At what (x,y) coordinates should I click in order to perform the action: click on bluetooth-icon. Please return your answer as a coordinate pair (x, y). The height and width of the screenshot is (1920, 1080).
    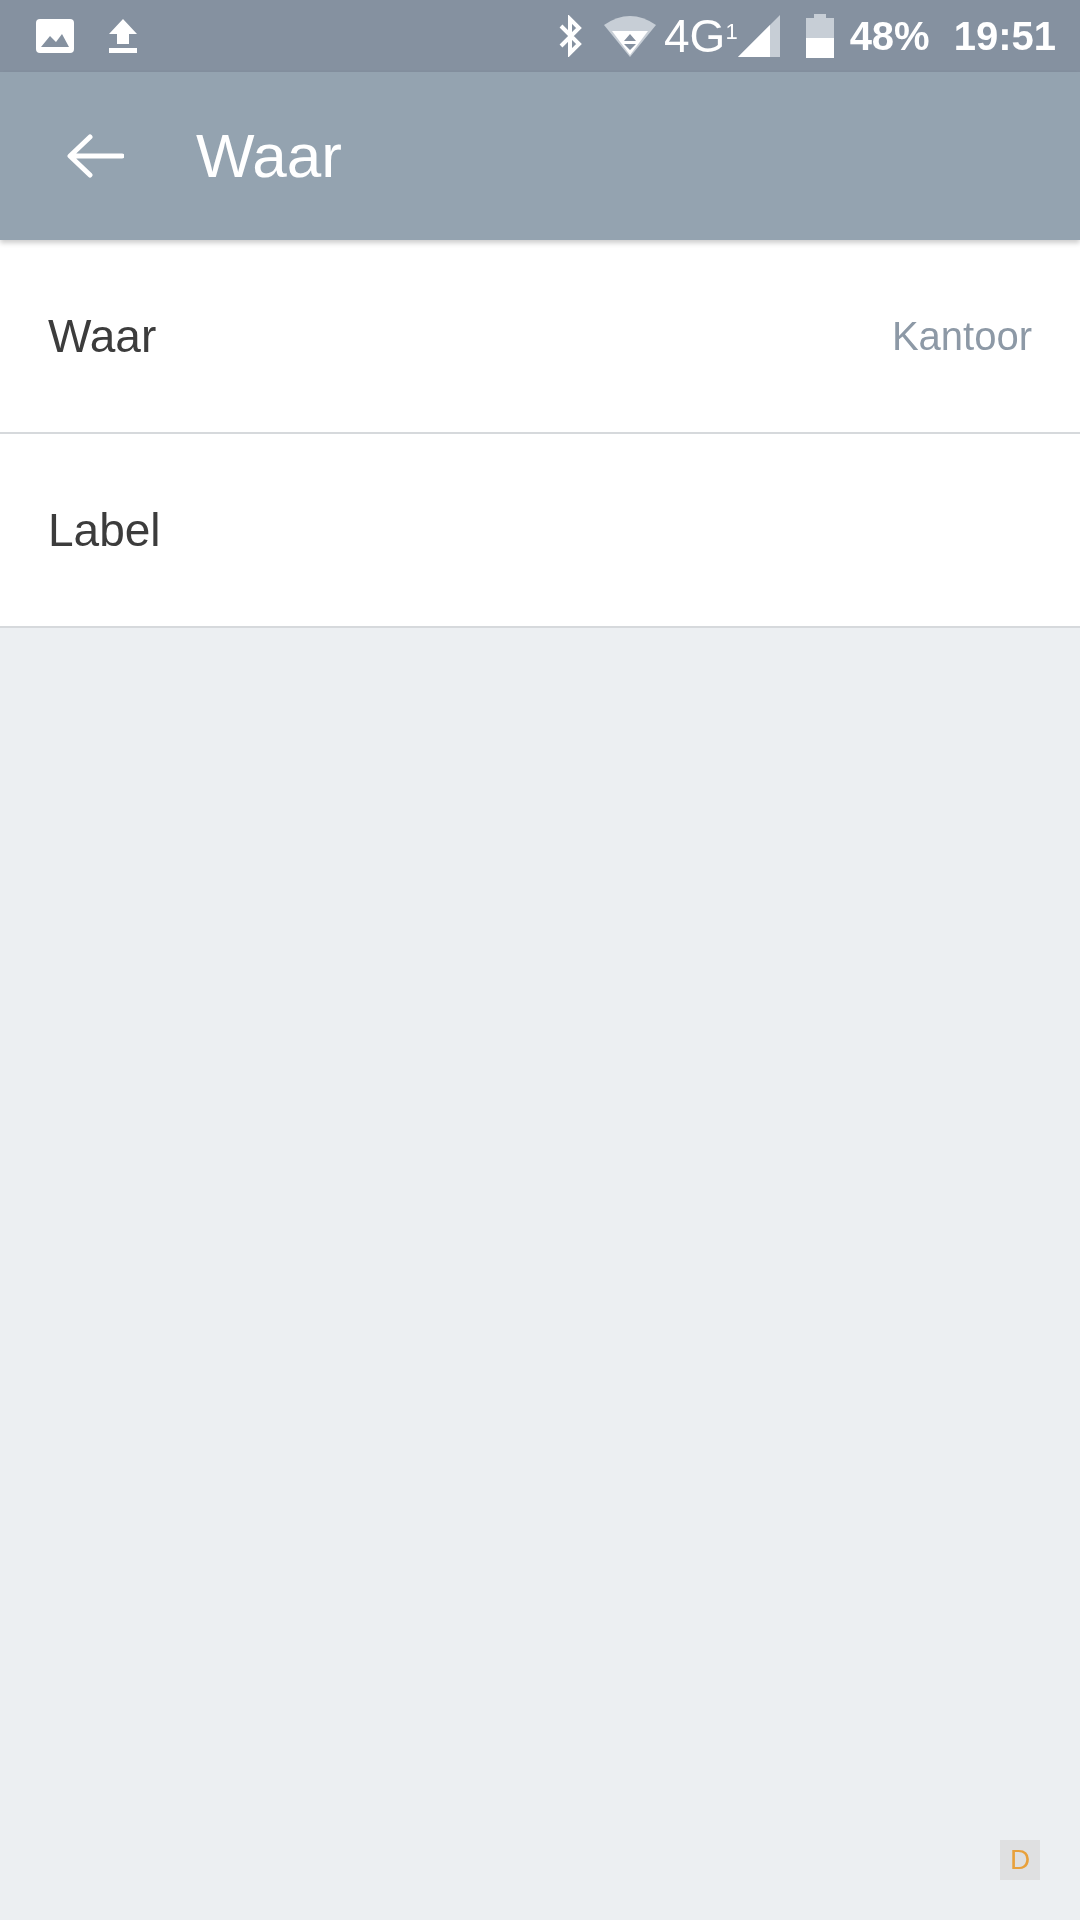
    Looking at the image, I should click on (571, 36).